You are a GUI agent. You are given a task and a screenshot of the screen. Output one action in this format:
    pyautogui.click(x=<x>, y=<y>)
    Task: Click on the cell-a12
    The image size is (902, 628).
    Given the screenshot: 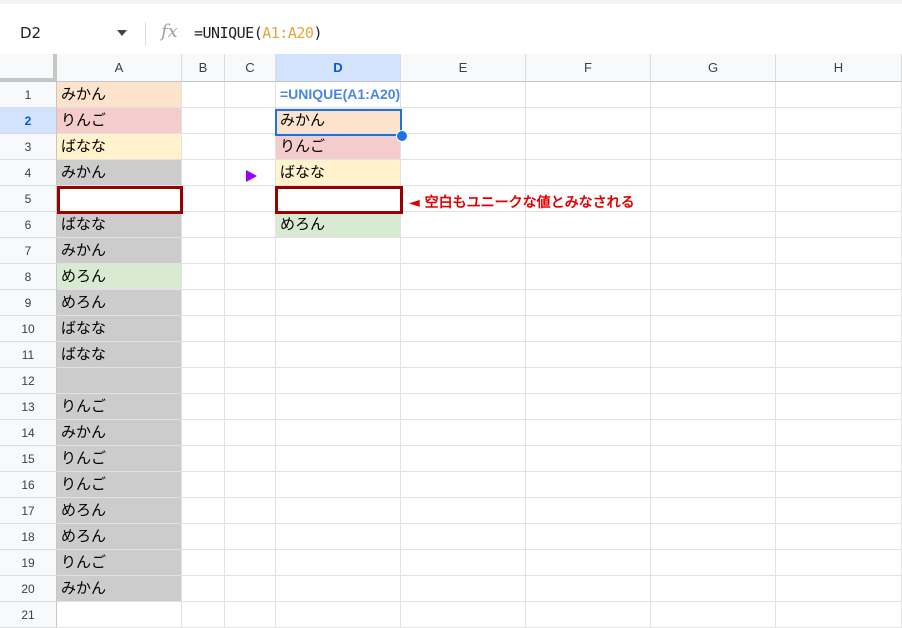 What is the action you would take?
    pyautogui.click(x=119, y=381)
    